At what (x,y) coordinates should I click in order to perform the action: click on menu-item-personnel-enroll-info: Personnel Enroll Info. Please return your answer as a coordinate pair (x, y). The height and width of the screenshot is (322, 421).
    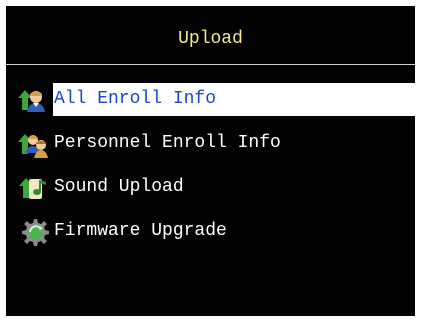
    Looking at the image, I should click on (210, 143).